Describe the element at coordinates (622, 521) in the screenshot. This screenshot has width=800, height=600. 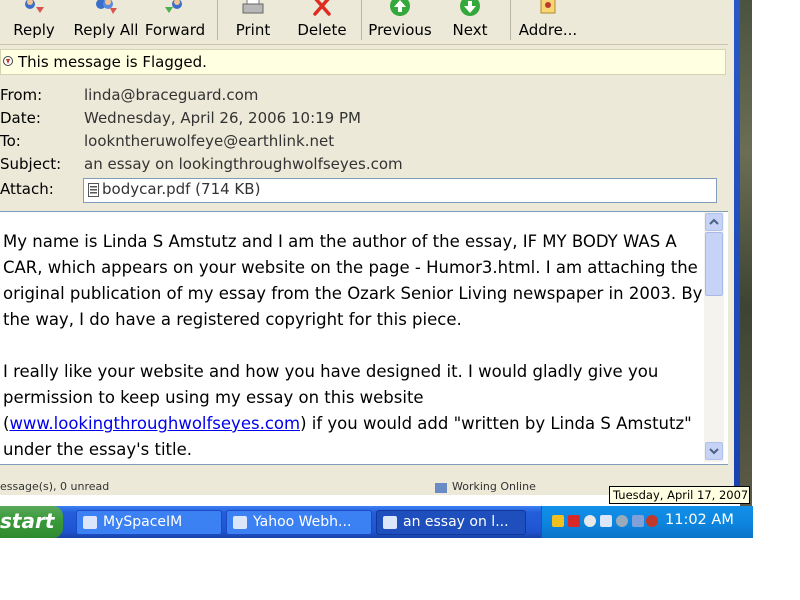
I see `volume-icon` at that location.